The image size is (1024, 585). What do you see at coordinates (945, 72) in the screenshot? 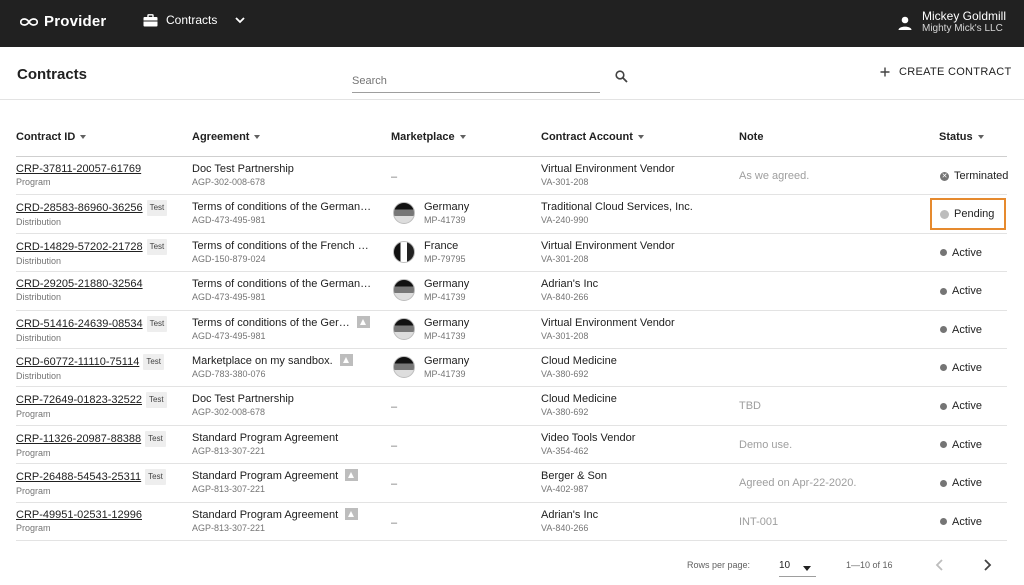
I see `create-contract-button: CREATE CONTRACT` at bounding box center [945, 72].